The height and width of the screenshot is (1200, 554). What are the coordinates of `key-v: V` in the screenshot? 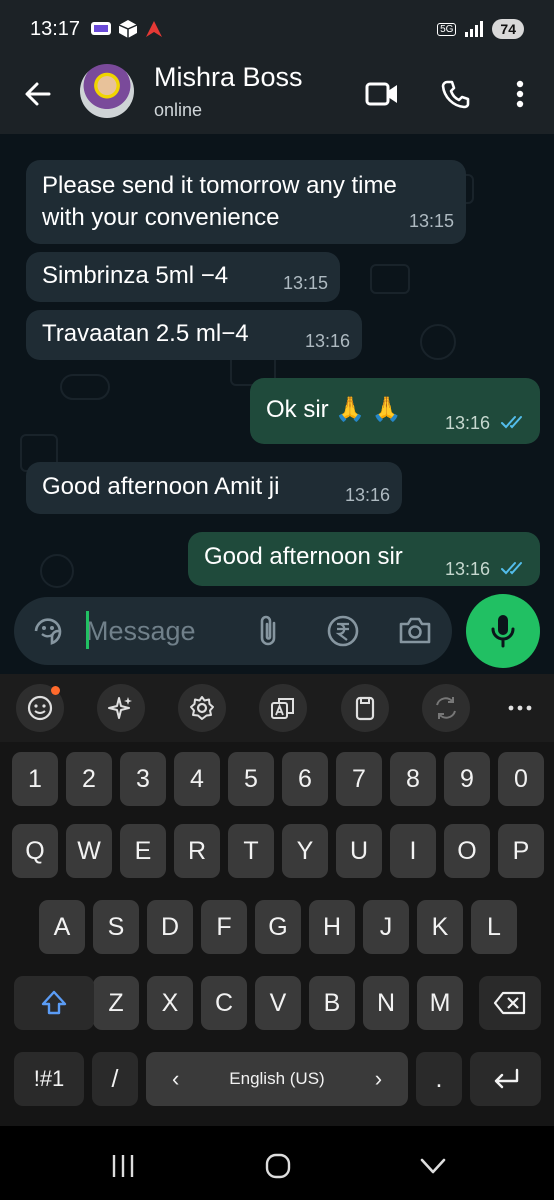 It's located at (278, 1003).